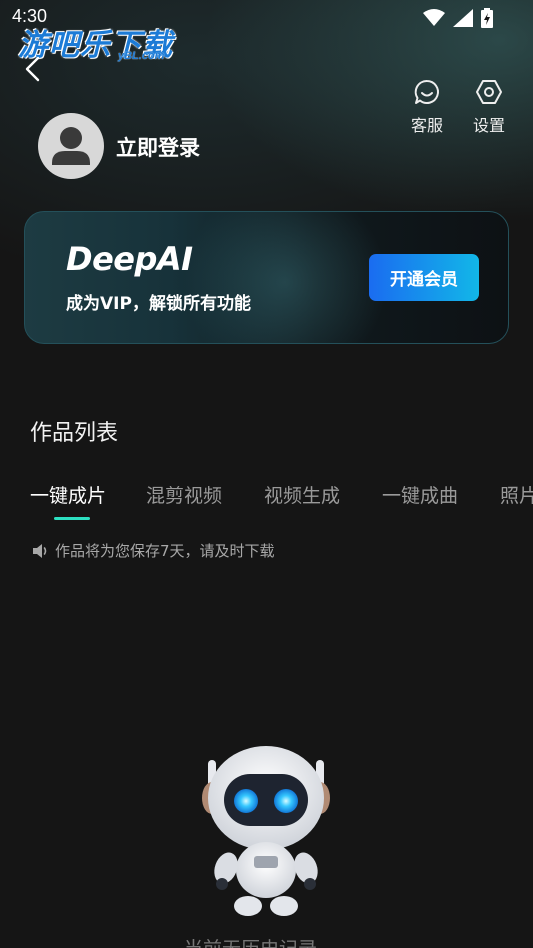  What do you see at coordinates (129, 259) in the screenshot?
I see `vip-brand: DeepAI` at bounding box center [129, 259].